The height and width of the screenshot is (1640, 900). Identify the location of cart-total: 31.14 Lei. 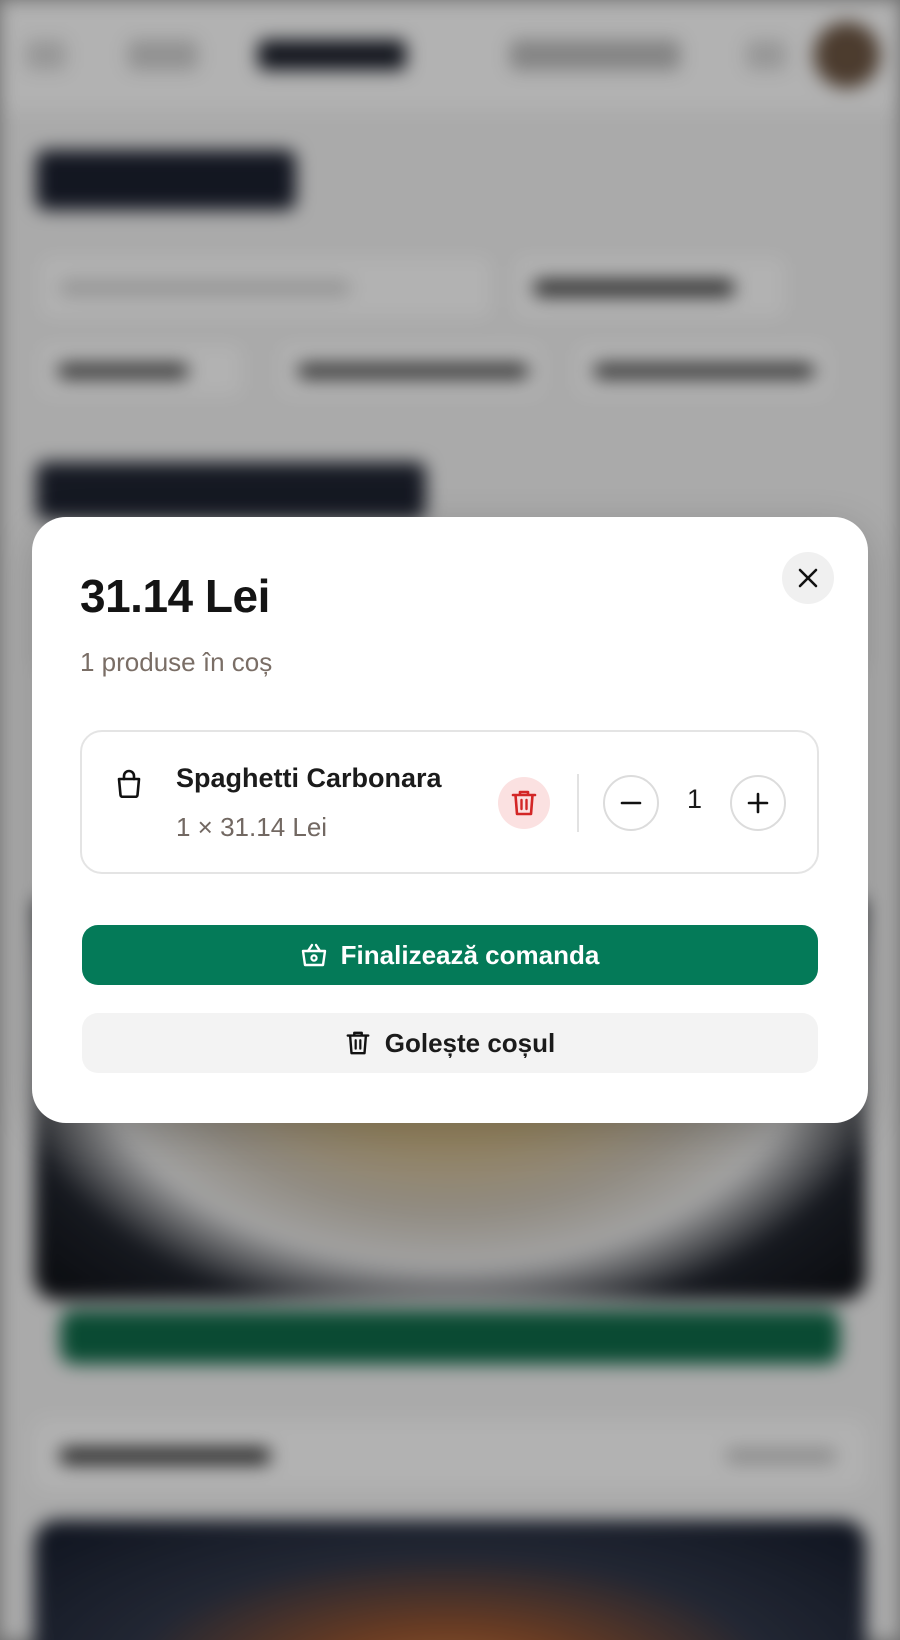
(175, 596).